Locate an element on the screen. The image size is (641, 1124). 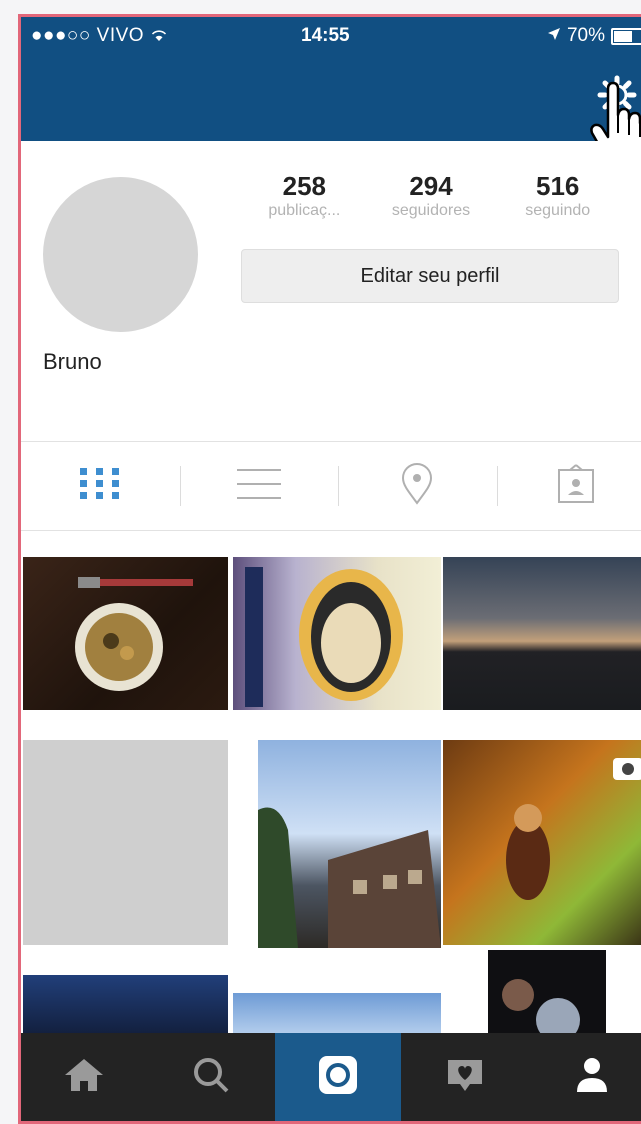
tab-list is located at coordinates (259, 486).